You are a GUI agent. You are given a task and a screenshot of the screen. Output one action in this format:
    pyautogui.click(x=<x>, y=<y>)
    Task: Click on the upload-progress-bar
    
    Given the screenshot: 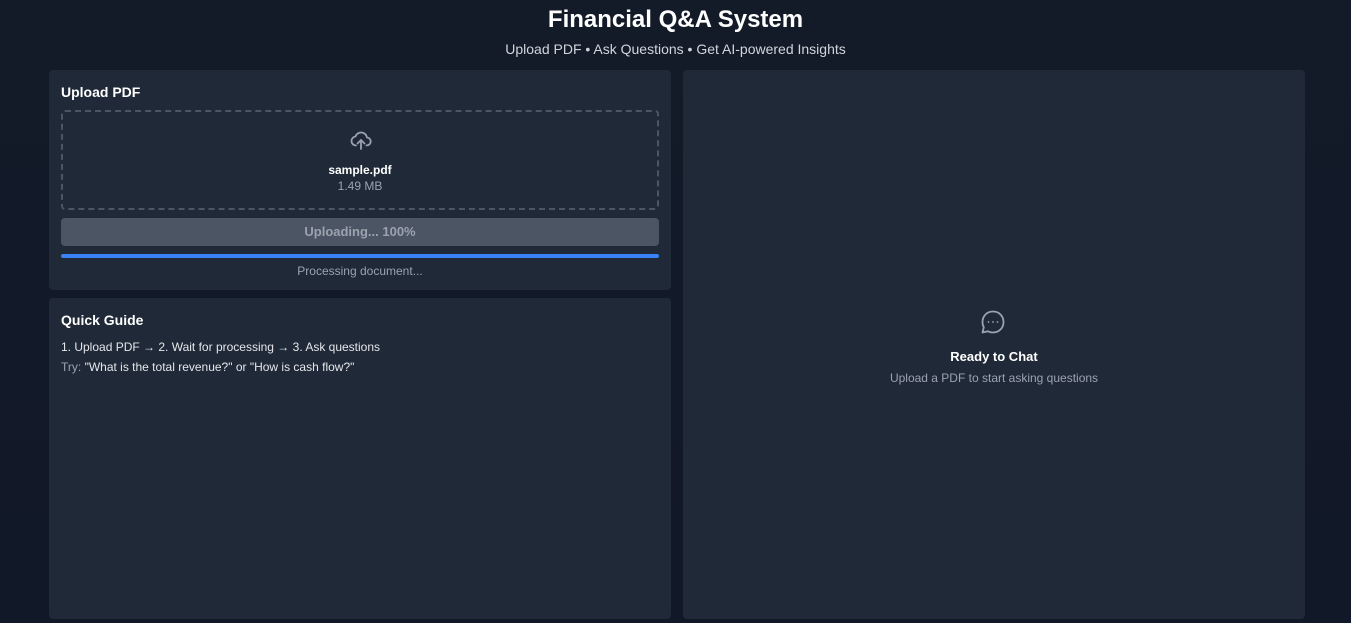 What is the action you would take?
    pyautogui.click(x=360, y=256)
    